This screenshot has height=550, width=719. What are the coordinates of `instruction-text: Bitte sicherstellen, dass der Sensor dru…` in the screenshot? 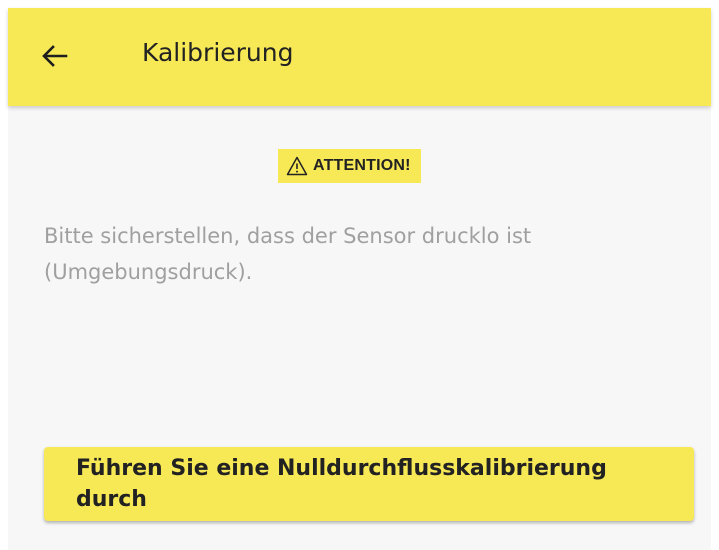 It's located at (288, 254).